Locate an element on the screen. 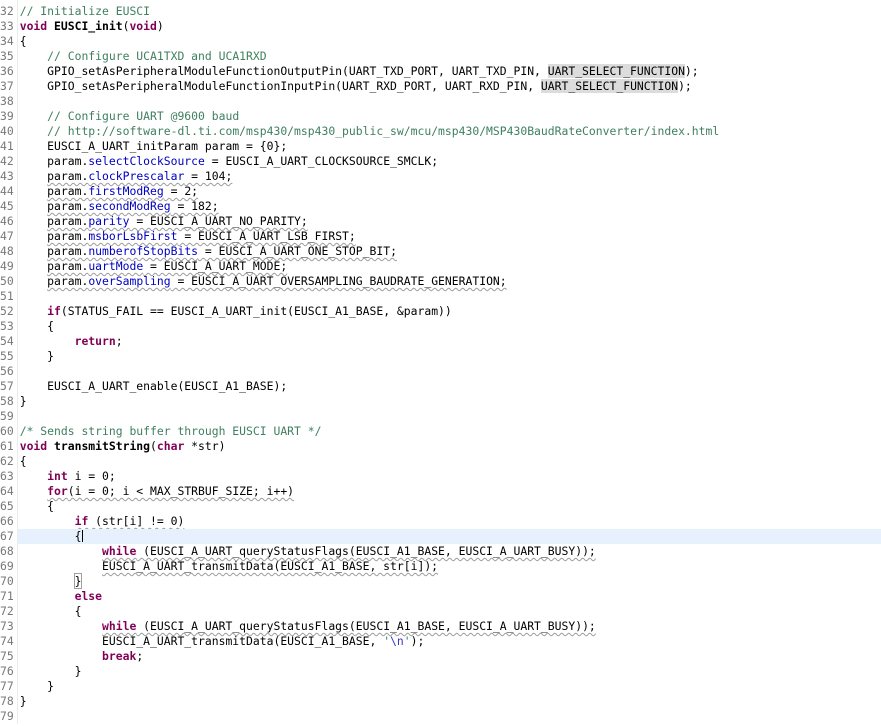 This screenshot has width=881, height=726. line-number: 37 is located at coordinates (9, 86).